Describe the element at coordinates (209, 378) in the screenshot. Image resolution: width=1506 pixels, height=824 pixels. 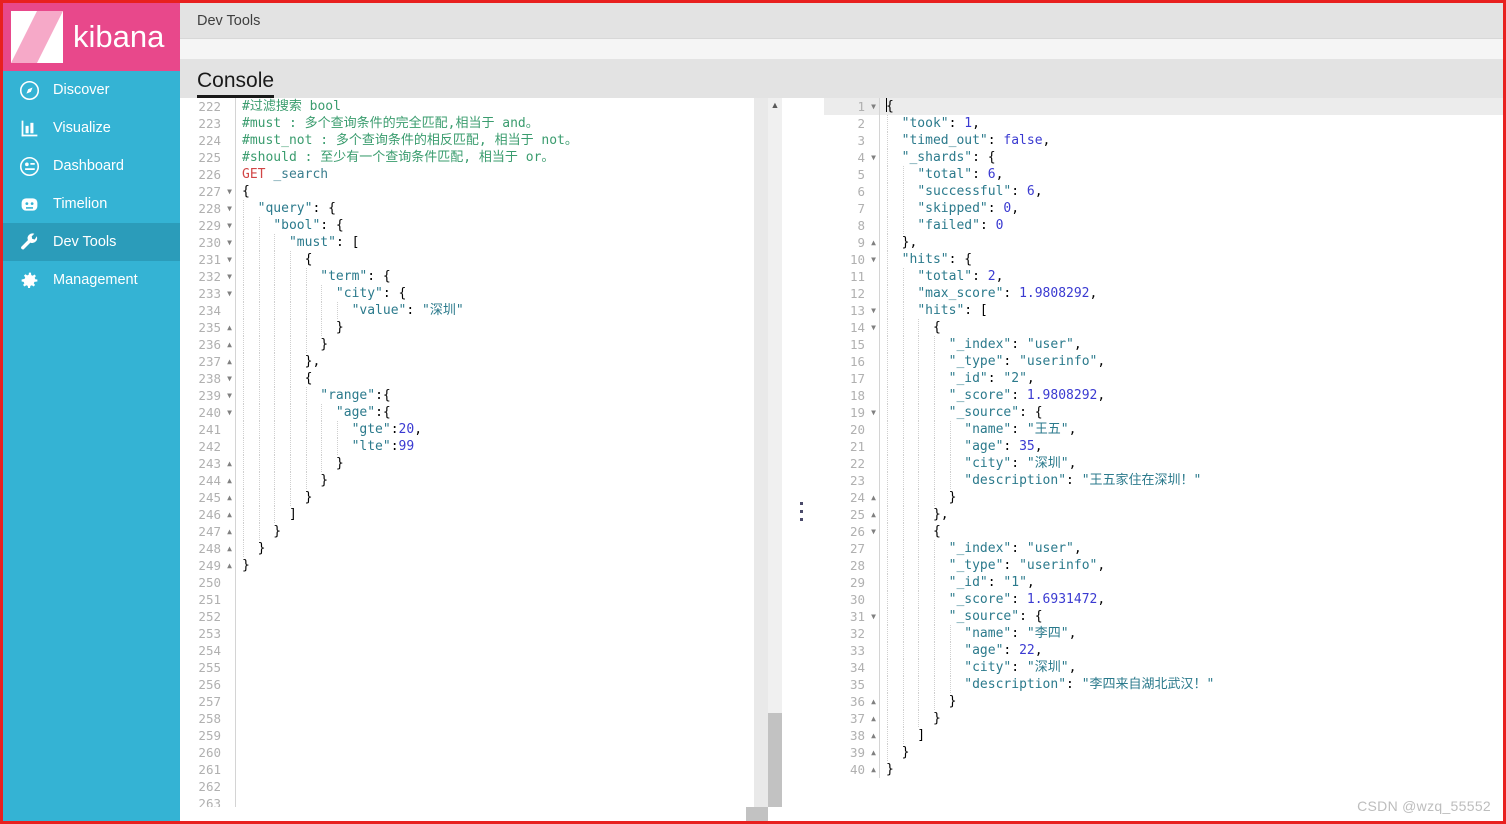
I see `line-number: 238` at that location.